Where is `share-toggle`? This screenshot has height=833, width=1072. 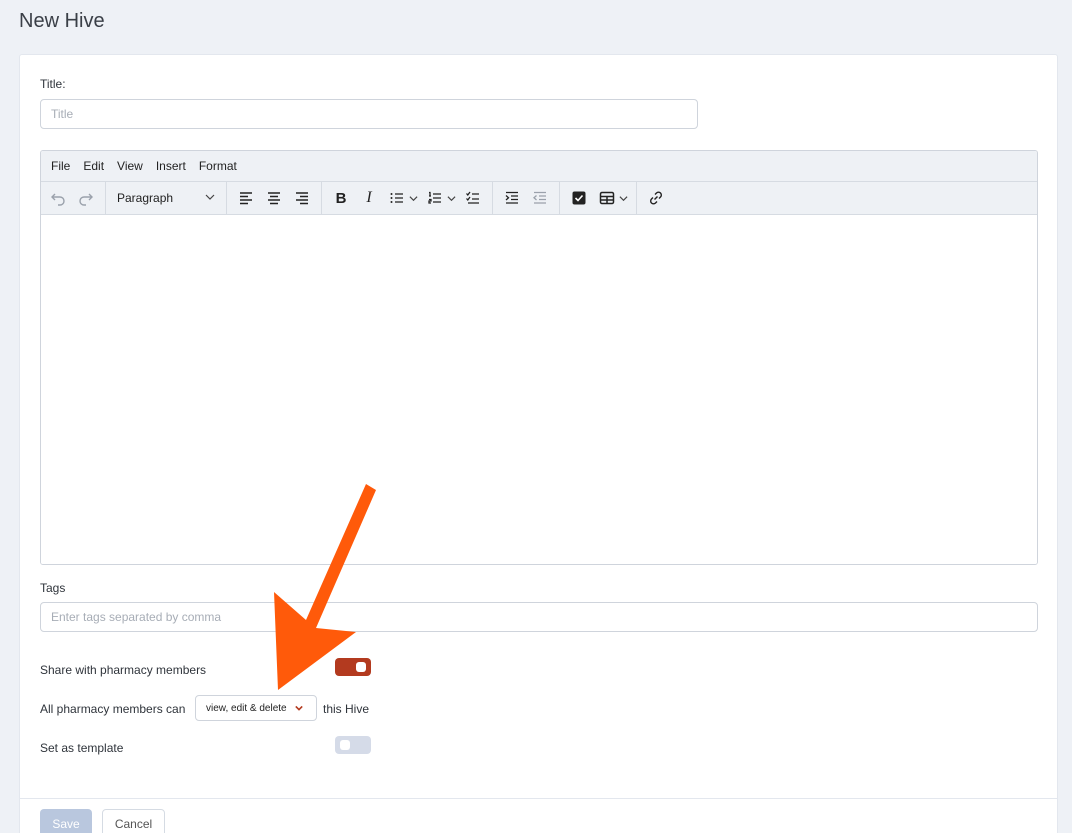 share-toggle is located at coordinates (353, 667).